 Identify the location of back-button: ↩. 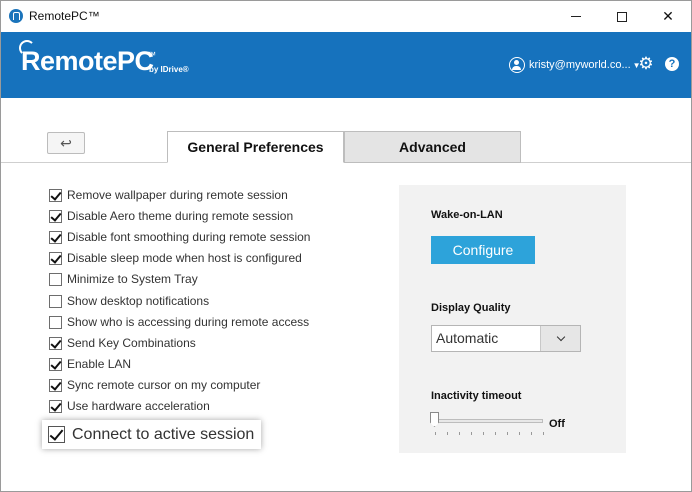
(66, 143).